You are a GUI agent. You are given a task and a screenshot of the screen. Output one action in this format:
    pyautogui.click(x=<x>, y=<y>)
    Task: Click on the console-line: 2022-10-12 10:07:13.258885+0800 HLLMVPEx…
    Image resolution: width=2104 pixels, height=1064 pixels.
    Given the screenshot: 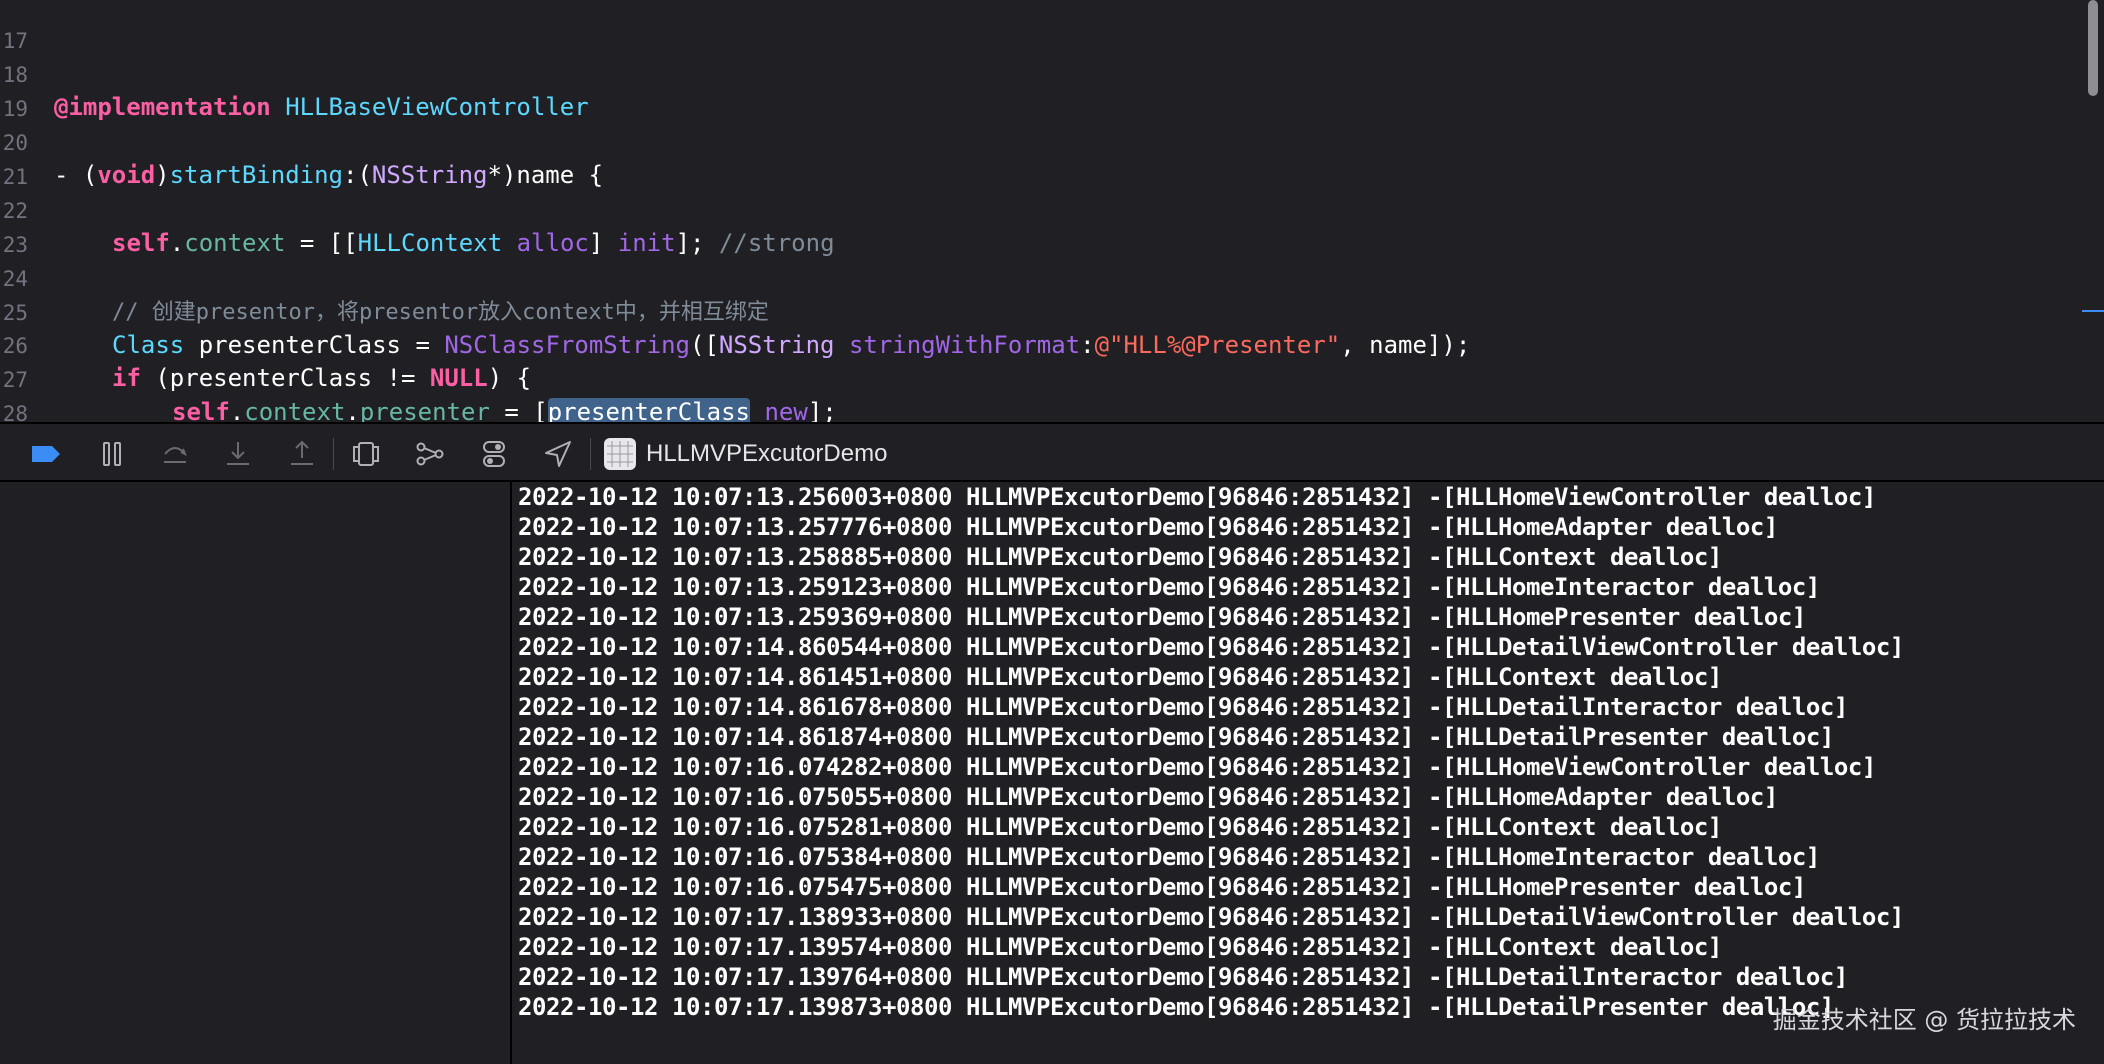 What is the action you would take?
    pyautogui.click(x=1120, y=557)
    